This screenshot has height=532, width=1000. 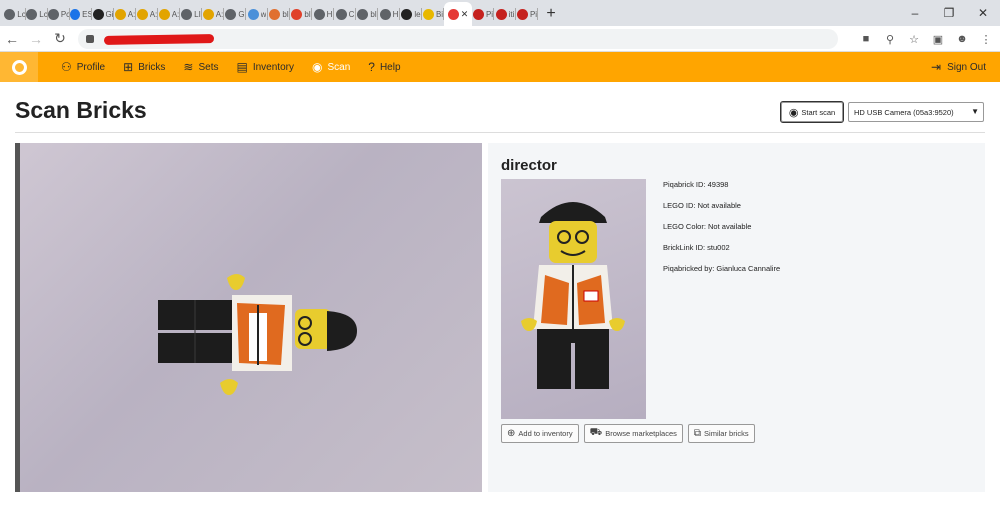 I want to click on eye-icon: ◉, so click(x=317, y=67).